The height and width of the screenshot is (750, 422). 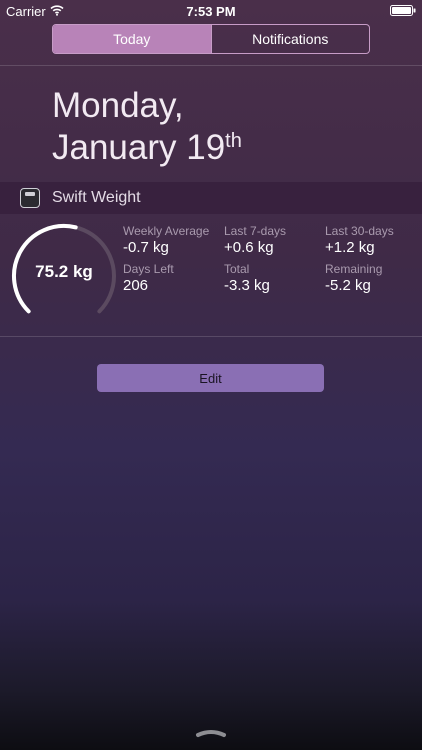 I want to click on stat-last-30-days: Last 30-days +1.2 kg, so click(x=359, y=240).